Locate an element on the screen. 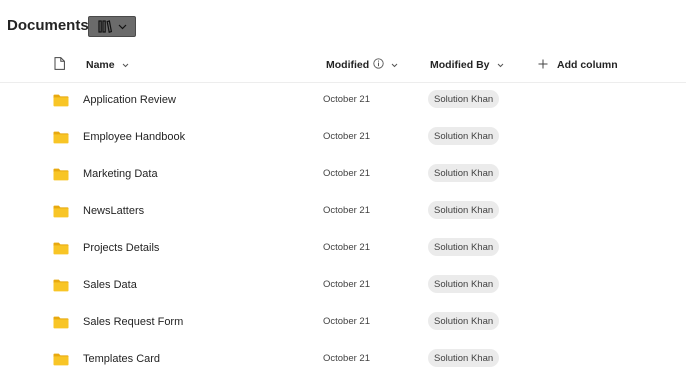 The width and height of the screenshot is (686, 384). add-column-button: Add column is located at coordinates (578, 65).